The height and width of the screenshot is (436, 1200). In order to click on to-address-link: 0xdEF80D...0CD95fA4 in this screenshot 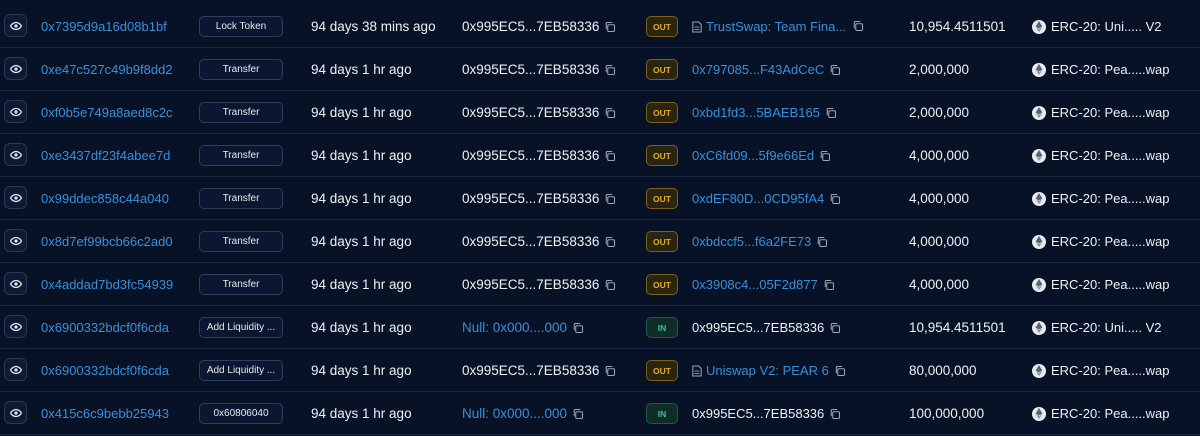, I will do `click(758, 198)`.